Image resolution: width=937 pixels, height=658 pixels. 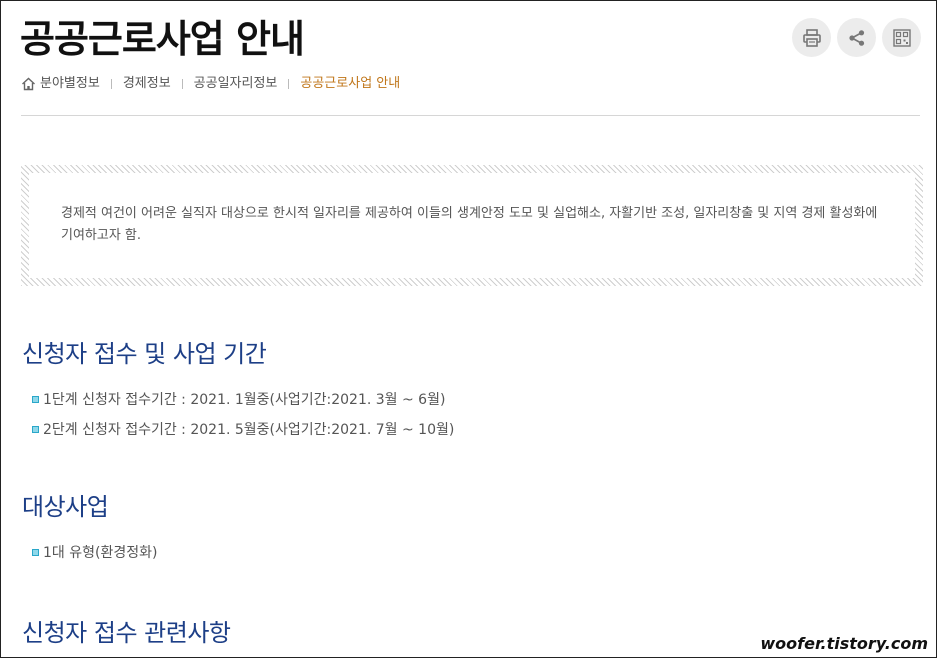 I want to click on qr-code-icon, so click(x=901, y=37).